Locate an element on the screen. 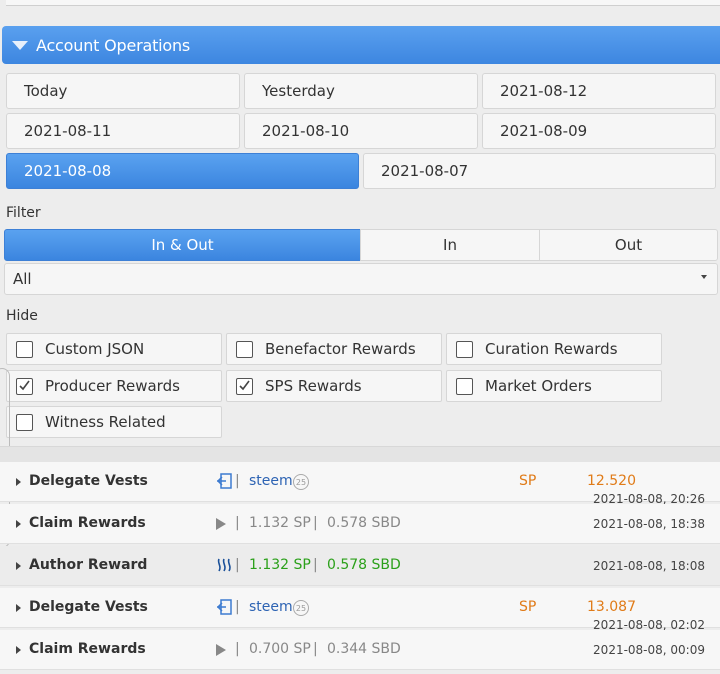 Image resolution: width=720 pixels, height=674 pixels. checkbox-label: Custom JSON is located at coordinates (95, 349).